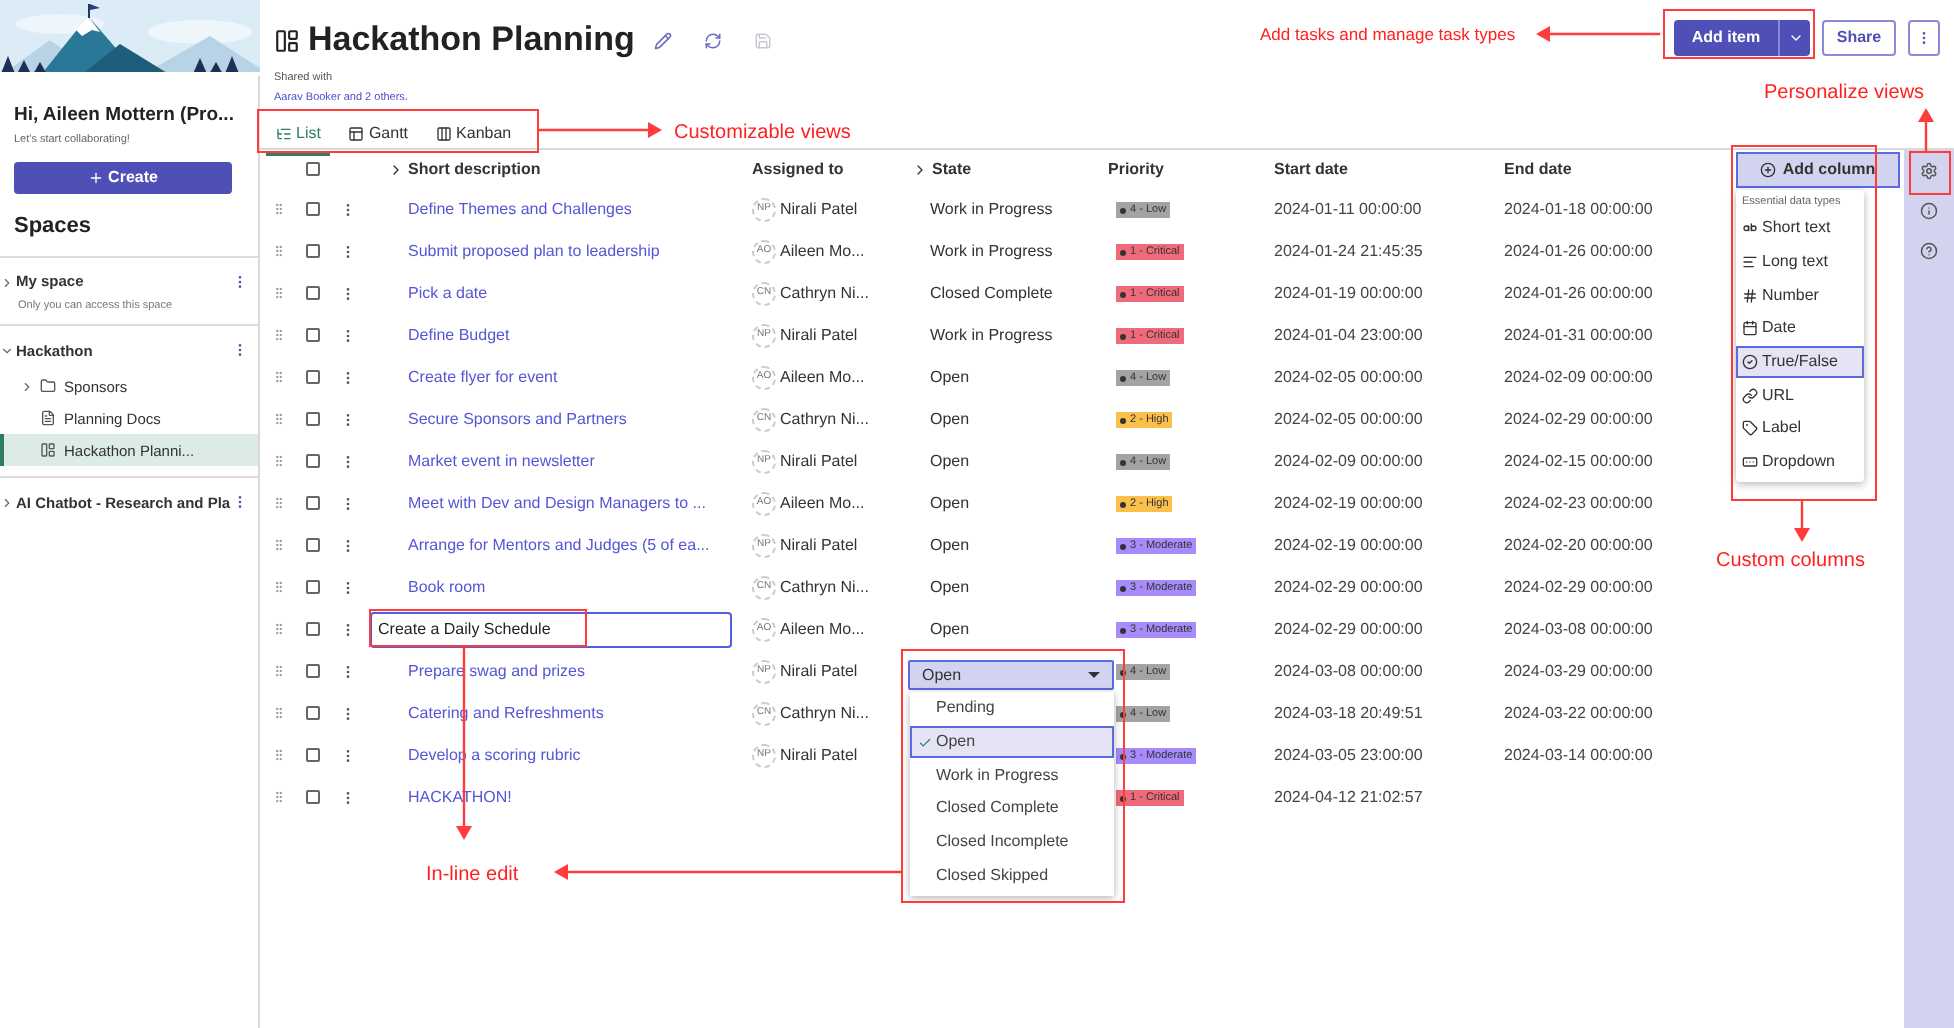  Describe the element at coordinates (1311, 168) in the screenshot. I see `column-header: Start date` at that location.